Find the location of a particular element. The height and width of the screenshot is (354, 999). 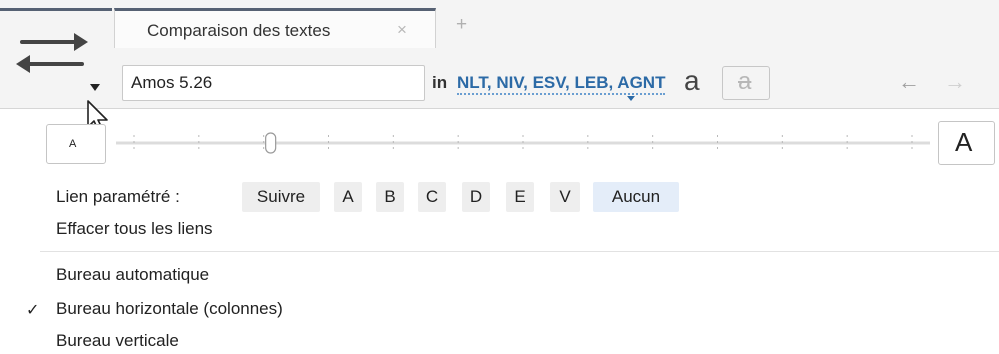

reference-input is located at coordinates (273, 83).